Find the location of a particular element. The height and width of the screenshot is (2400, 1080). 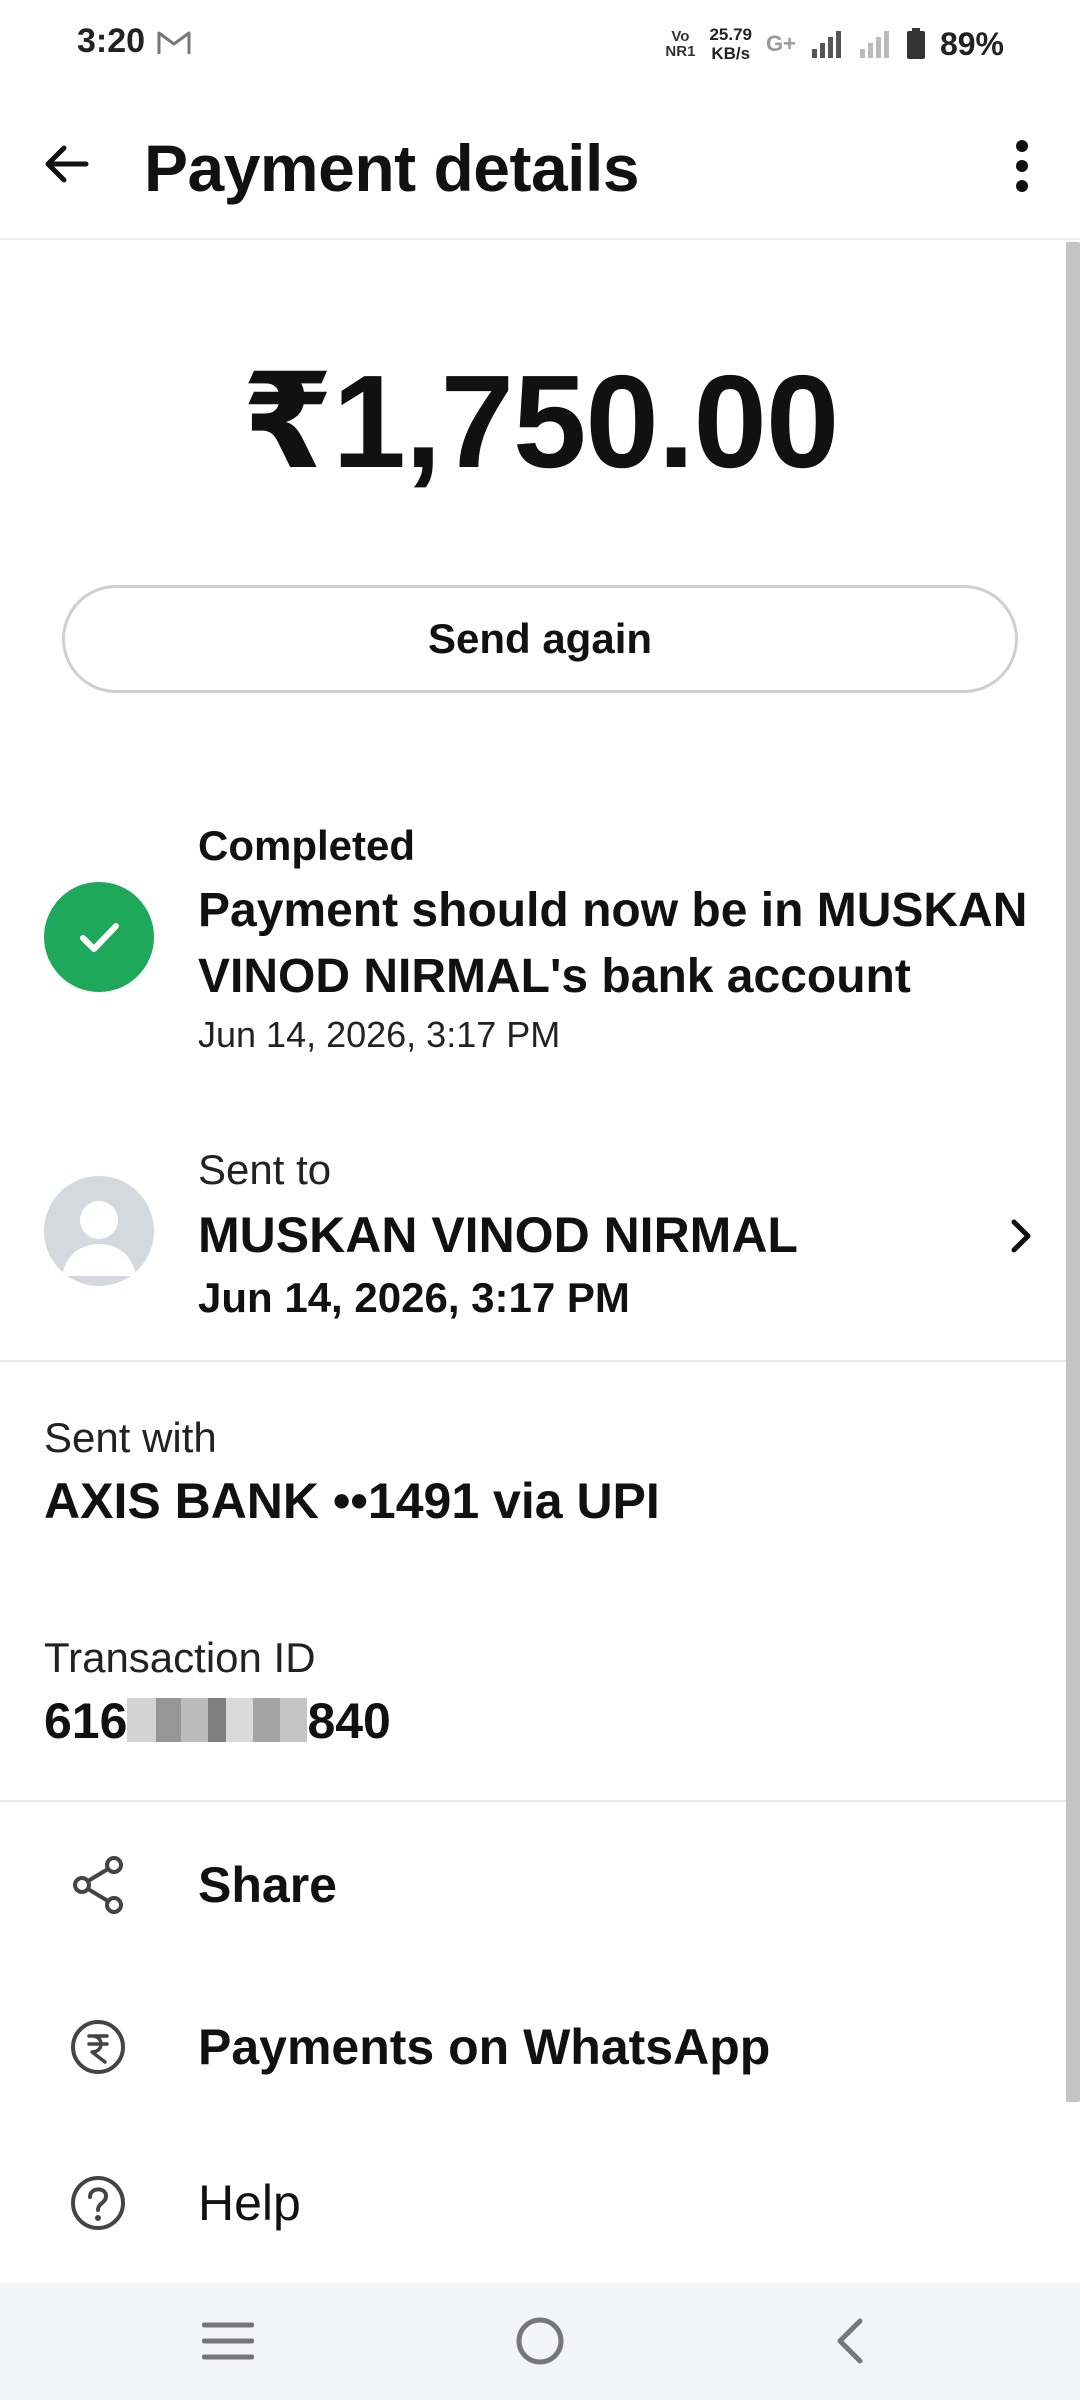

battery-percent: 89% is located at coordinates (971, 43).